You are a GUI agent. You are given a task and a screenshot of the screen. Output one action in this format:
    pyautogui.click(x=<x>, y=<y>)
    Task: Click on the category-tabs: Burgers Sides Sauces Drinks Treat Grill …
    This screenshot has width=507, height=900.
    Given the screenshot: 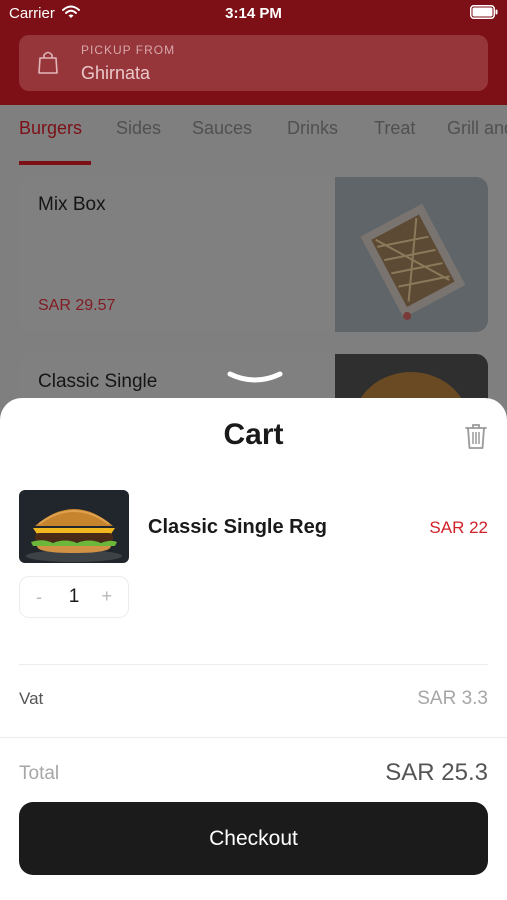 What is the action you would take?
    pyautogui.click(x=253, y=135)
    